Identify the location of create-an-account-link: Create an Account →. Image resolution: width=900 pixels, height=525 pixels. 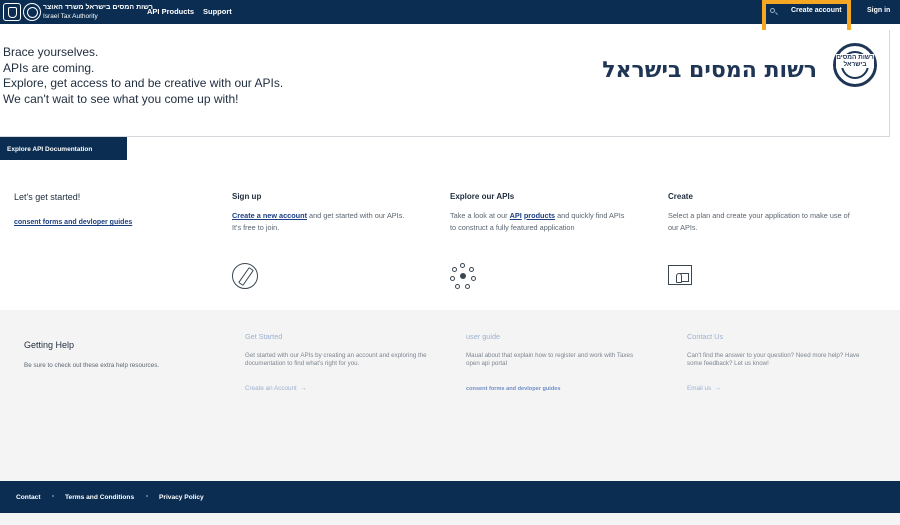
(276, 388).